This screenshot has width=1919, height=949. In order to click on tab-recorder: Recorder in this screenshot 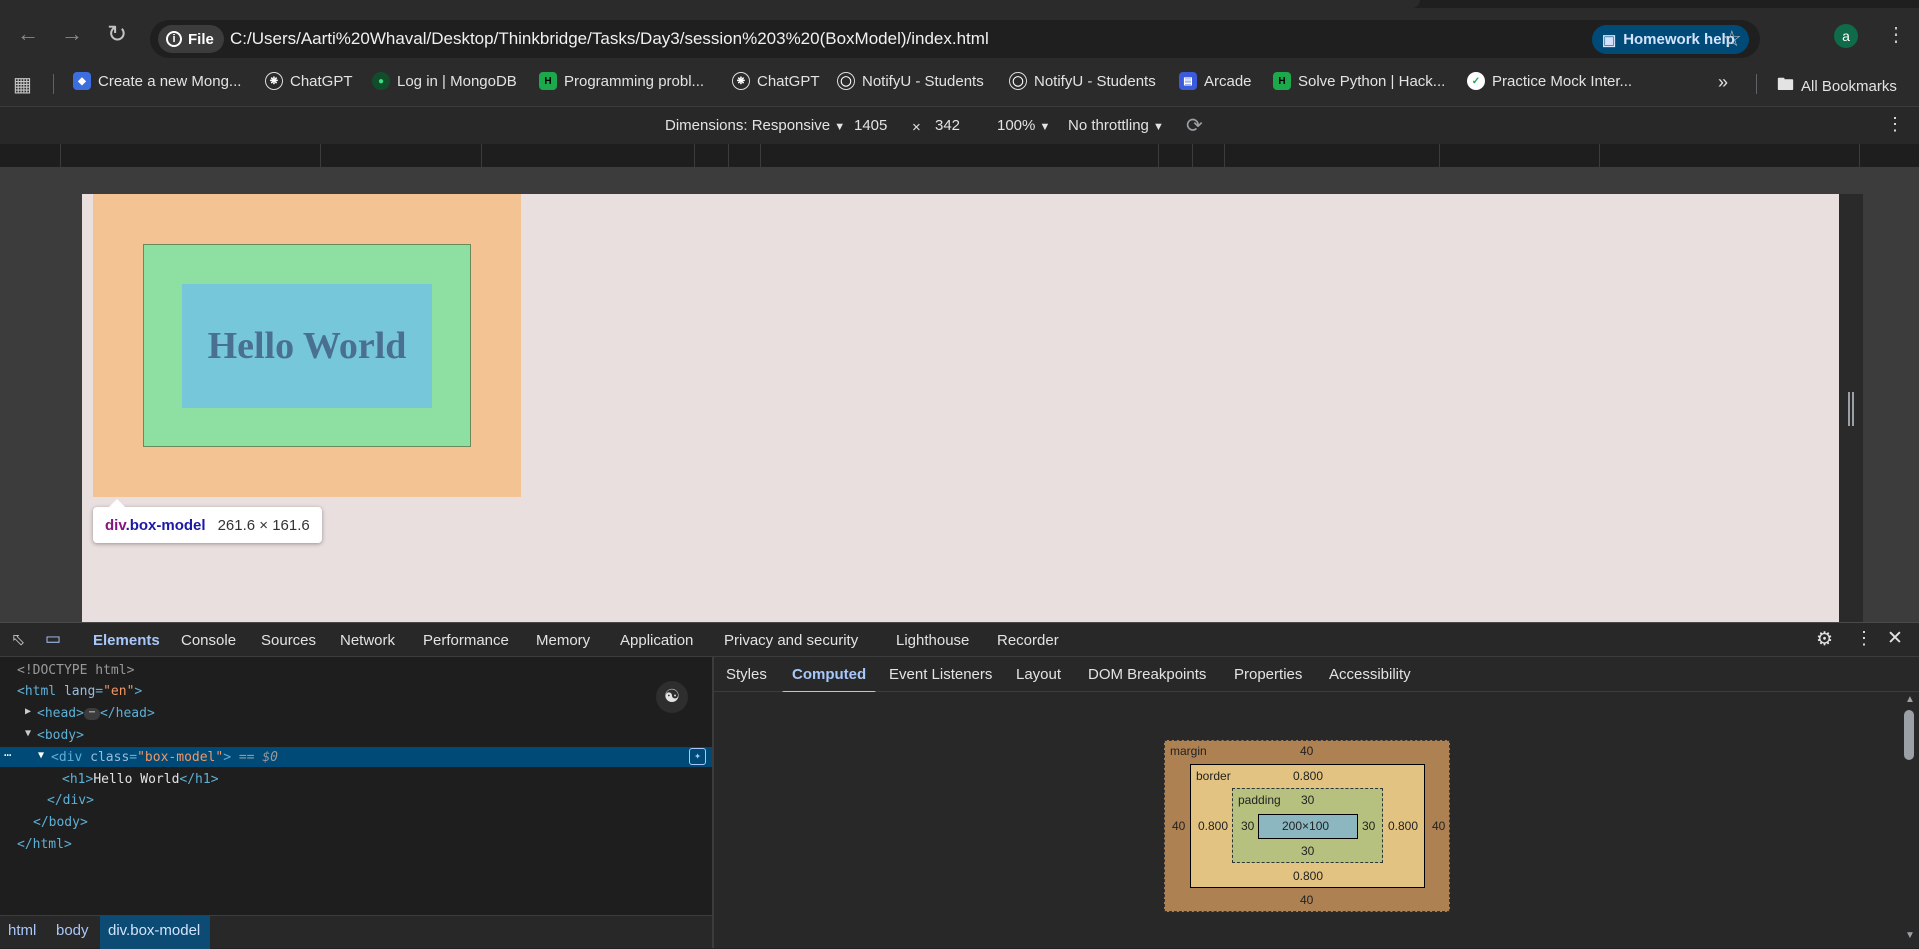, I will do `click(1028, 640)`.